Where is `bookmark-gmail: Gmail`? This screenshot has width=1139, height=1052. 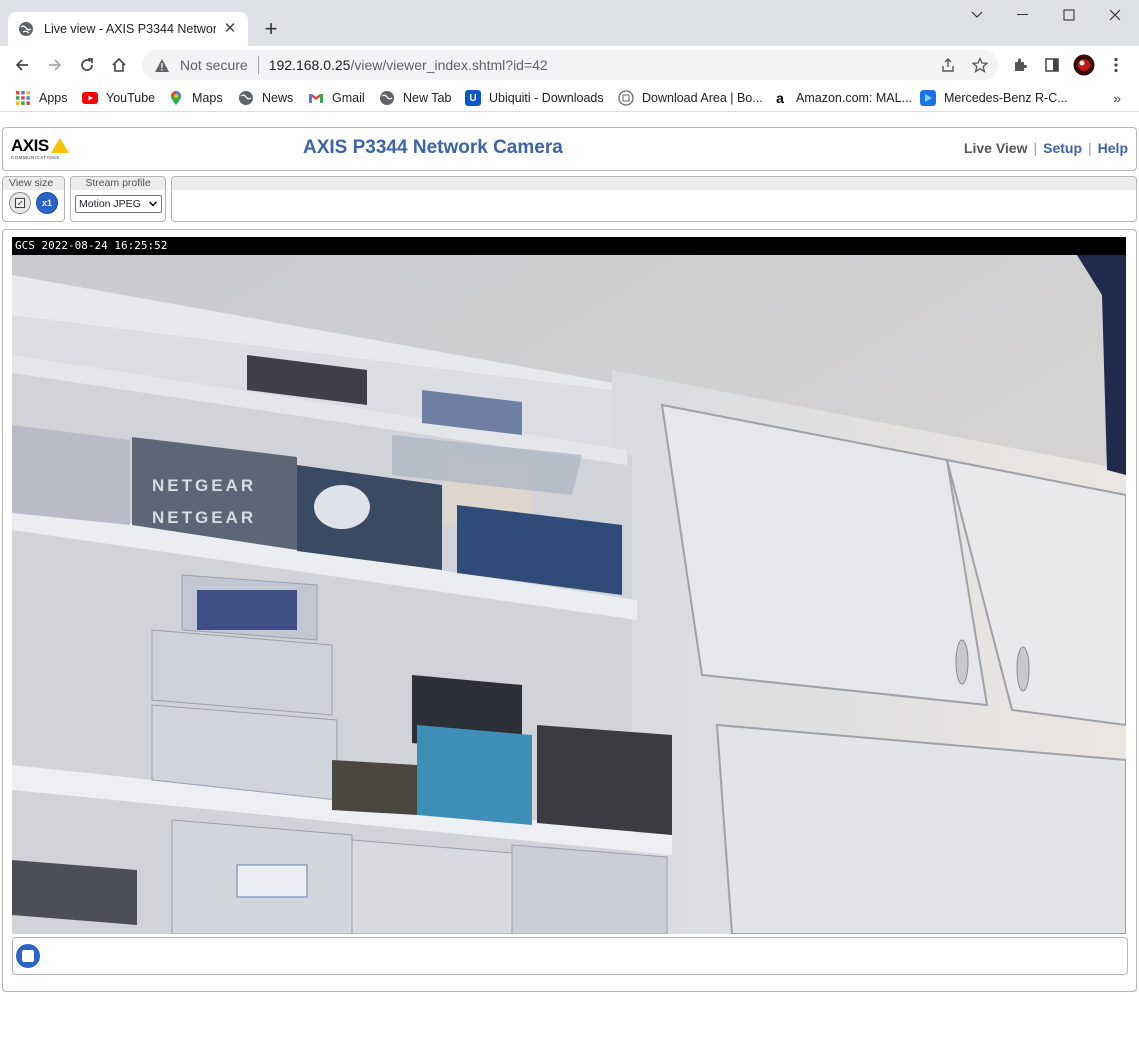 bookmark-gmail: Gmail is located at coordinates (336, 98).